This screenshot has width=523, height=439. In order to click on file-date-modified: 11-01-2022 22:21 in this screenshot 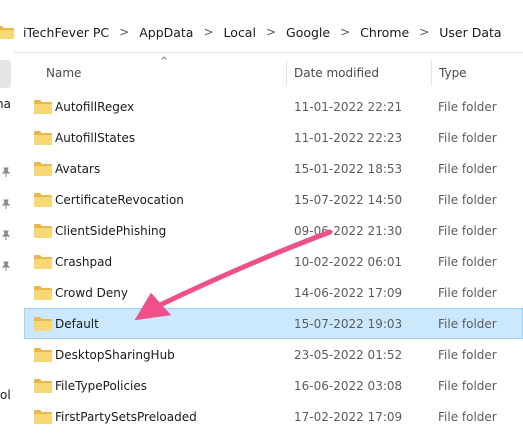, I will do `click(348, 106)`.